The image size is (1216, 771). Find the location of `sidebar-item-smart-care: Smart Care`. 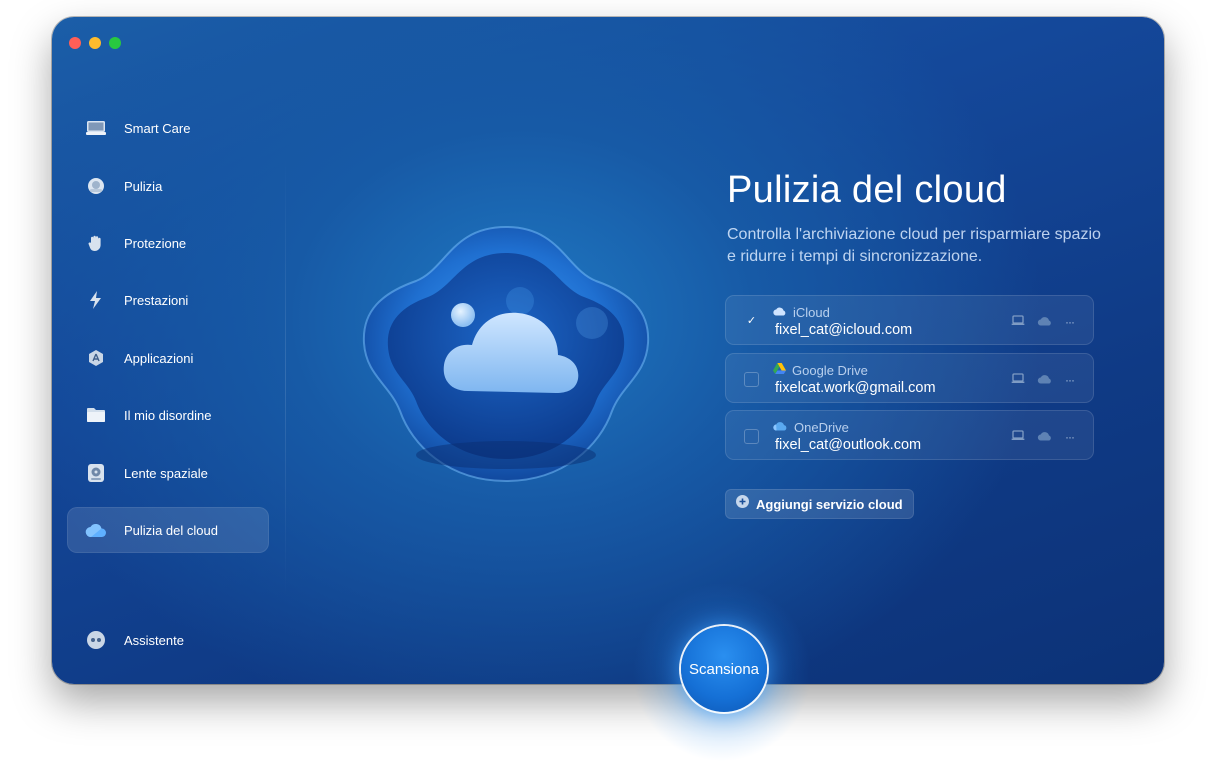

sidebar-item-smart-care: Smart Care is located at coordinates (168, 128).